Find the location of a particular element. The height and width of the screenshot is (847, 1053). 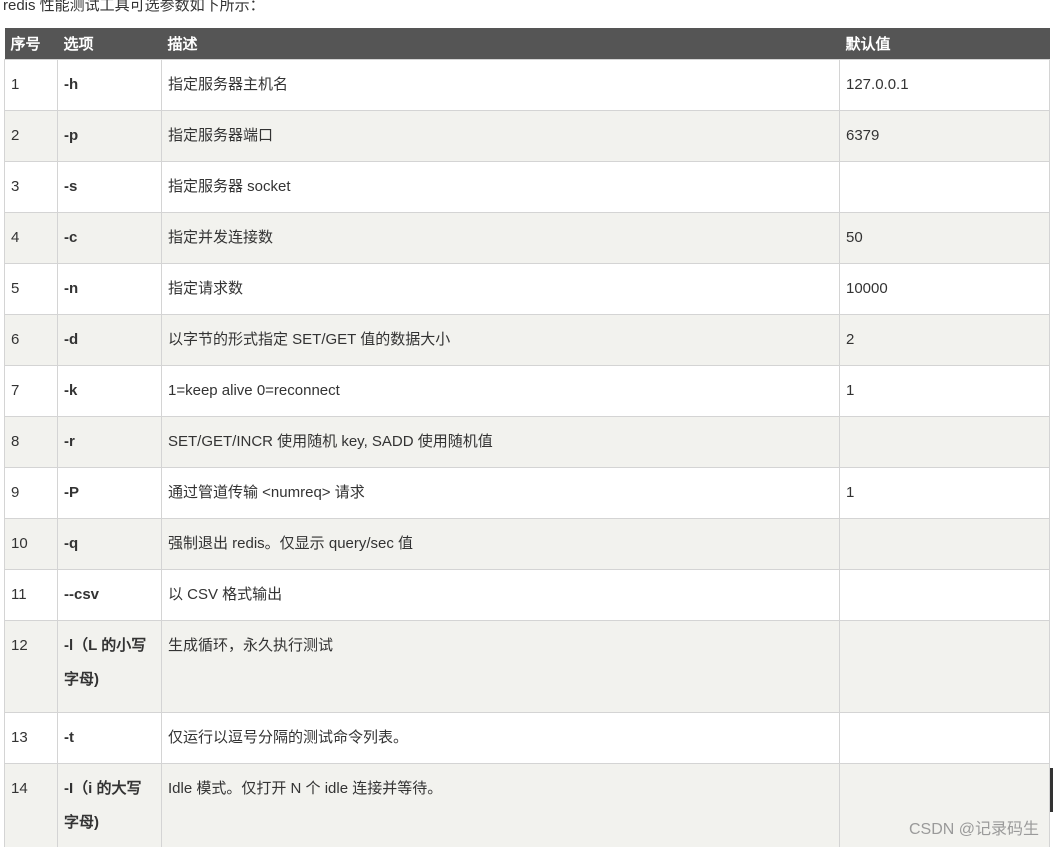

table-row: 4 -c 指定并发连接数 50 is located at coordinates (527, 238).